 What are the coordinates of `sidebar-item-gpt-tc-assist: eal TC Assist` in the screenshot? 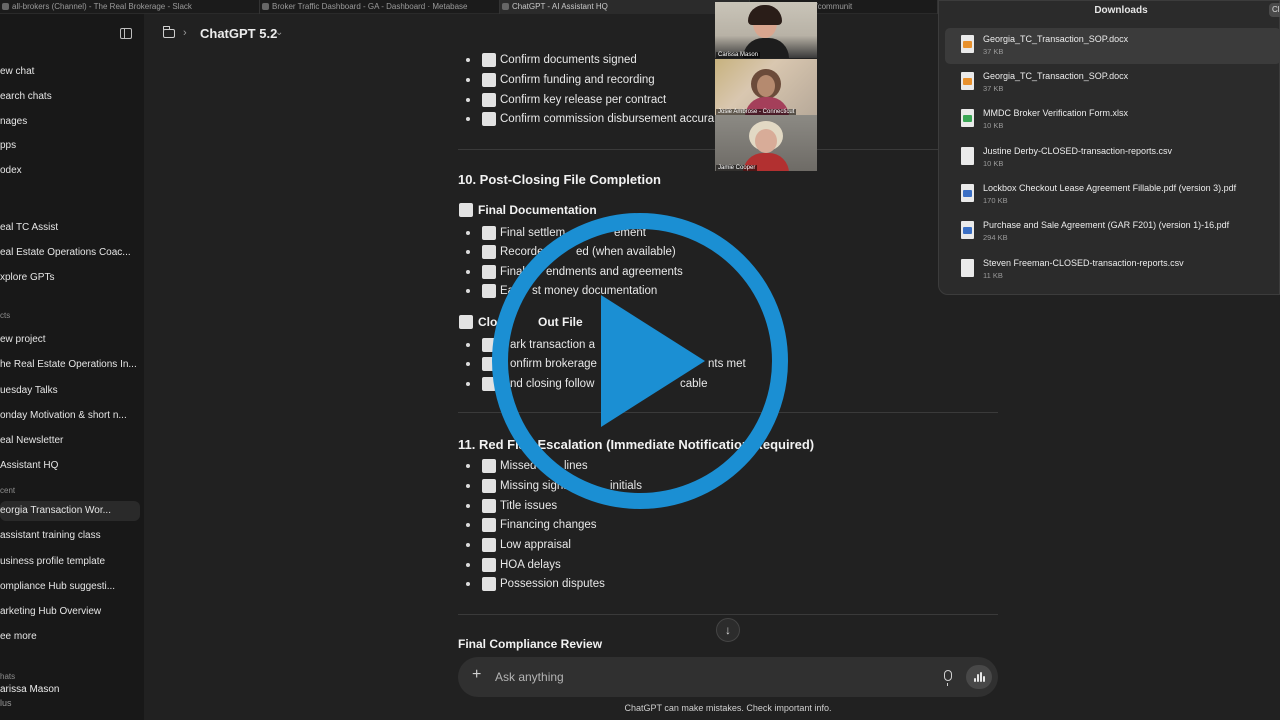 It's located at (72, 228).